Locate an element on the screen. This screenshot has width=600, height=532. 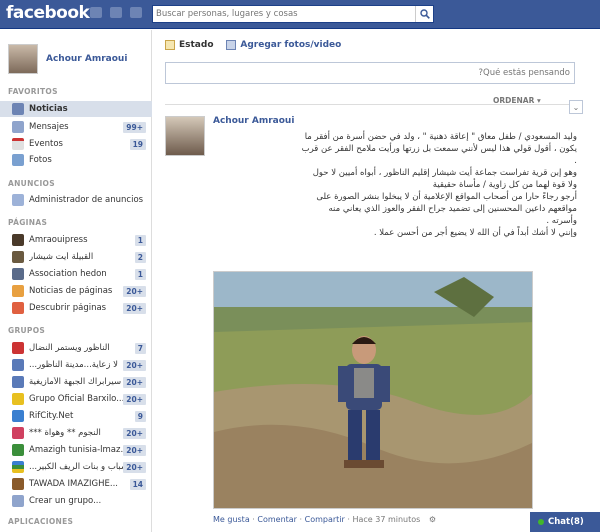
count-badge: 1 is located at coordinates (140, 274).